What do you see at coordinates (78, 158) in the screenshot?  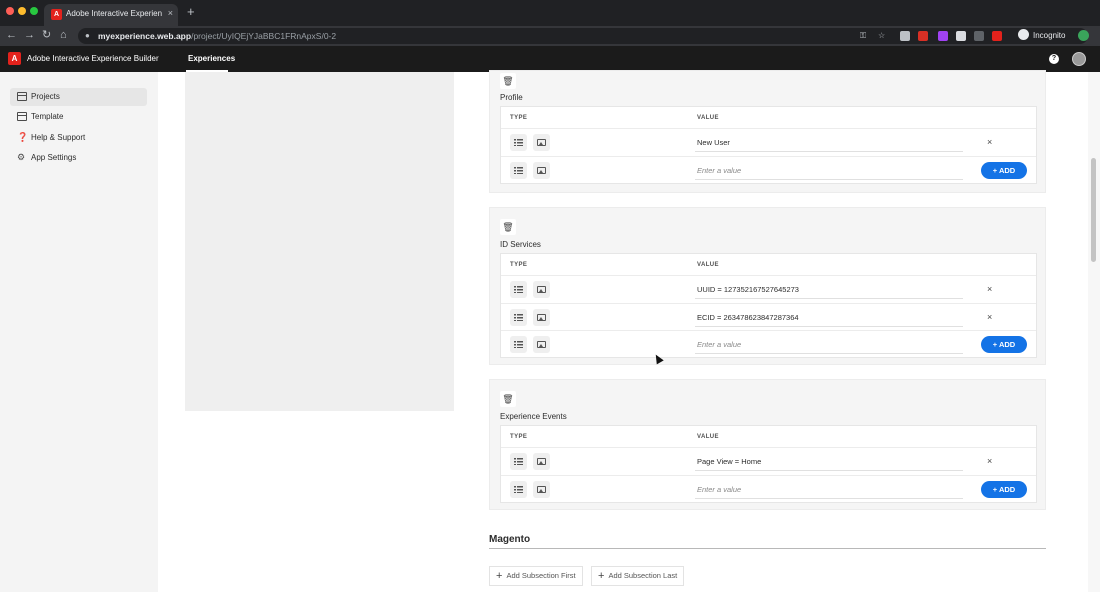 I see `sidebar-item-app-settings: ⚙ App Settings` at bounding box center [78, 158].